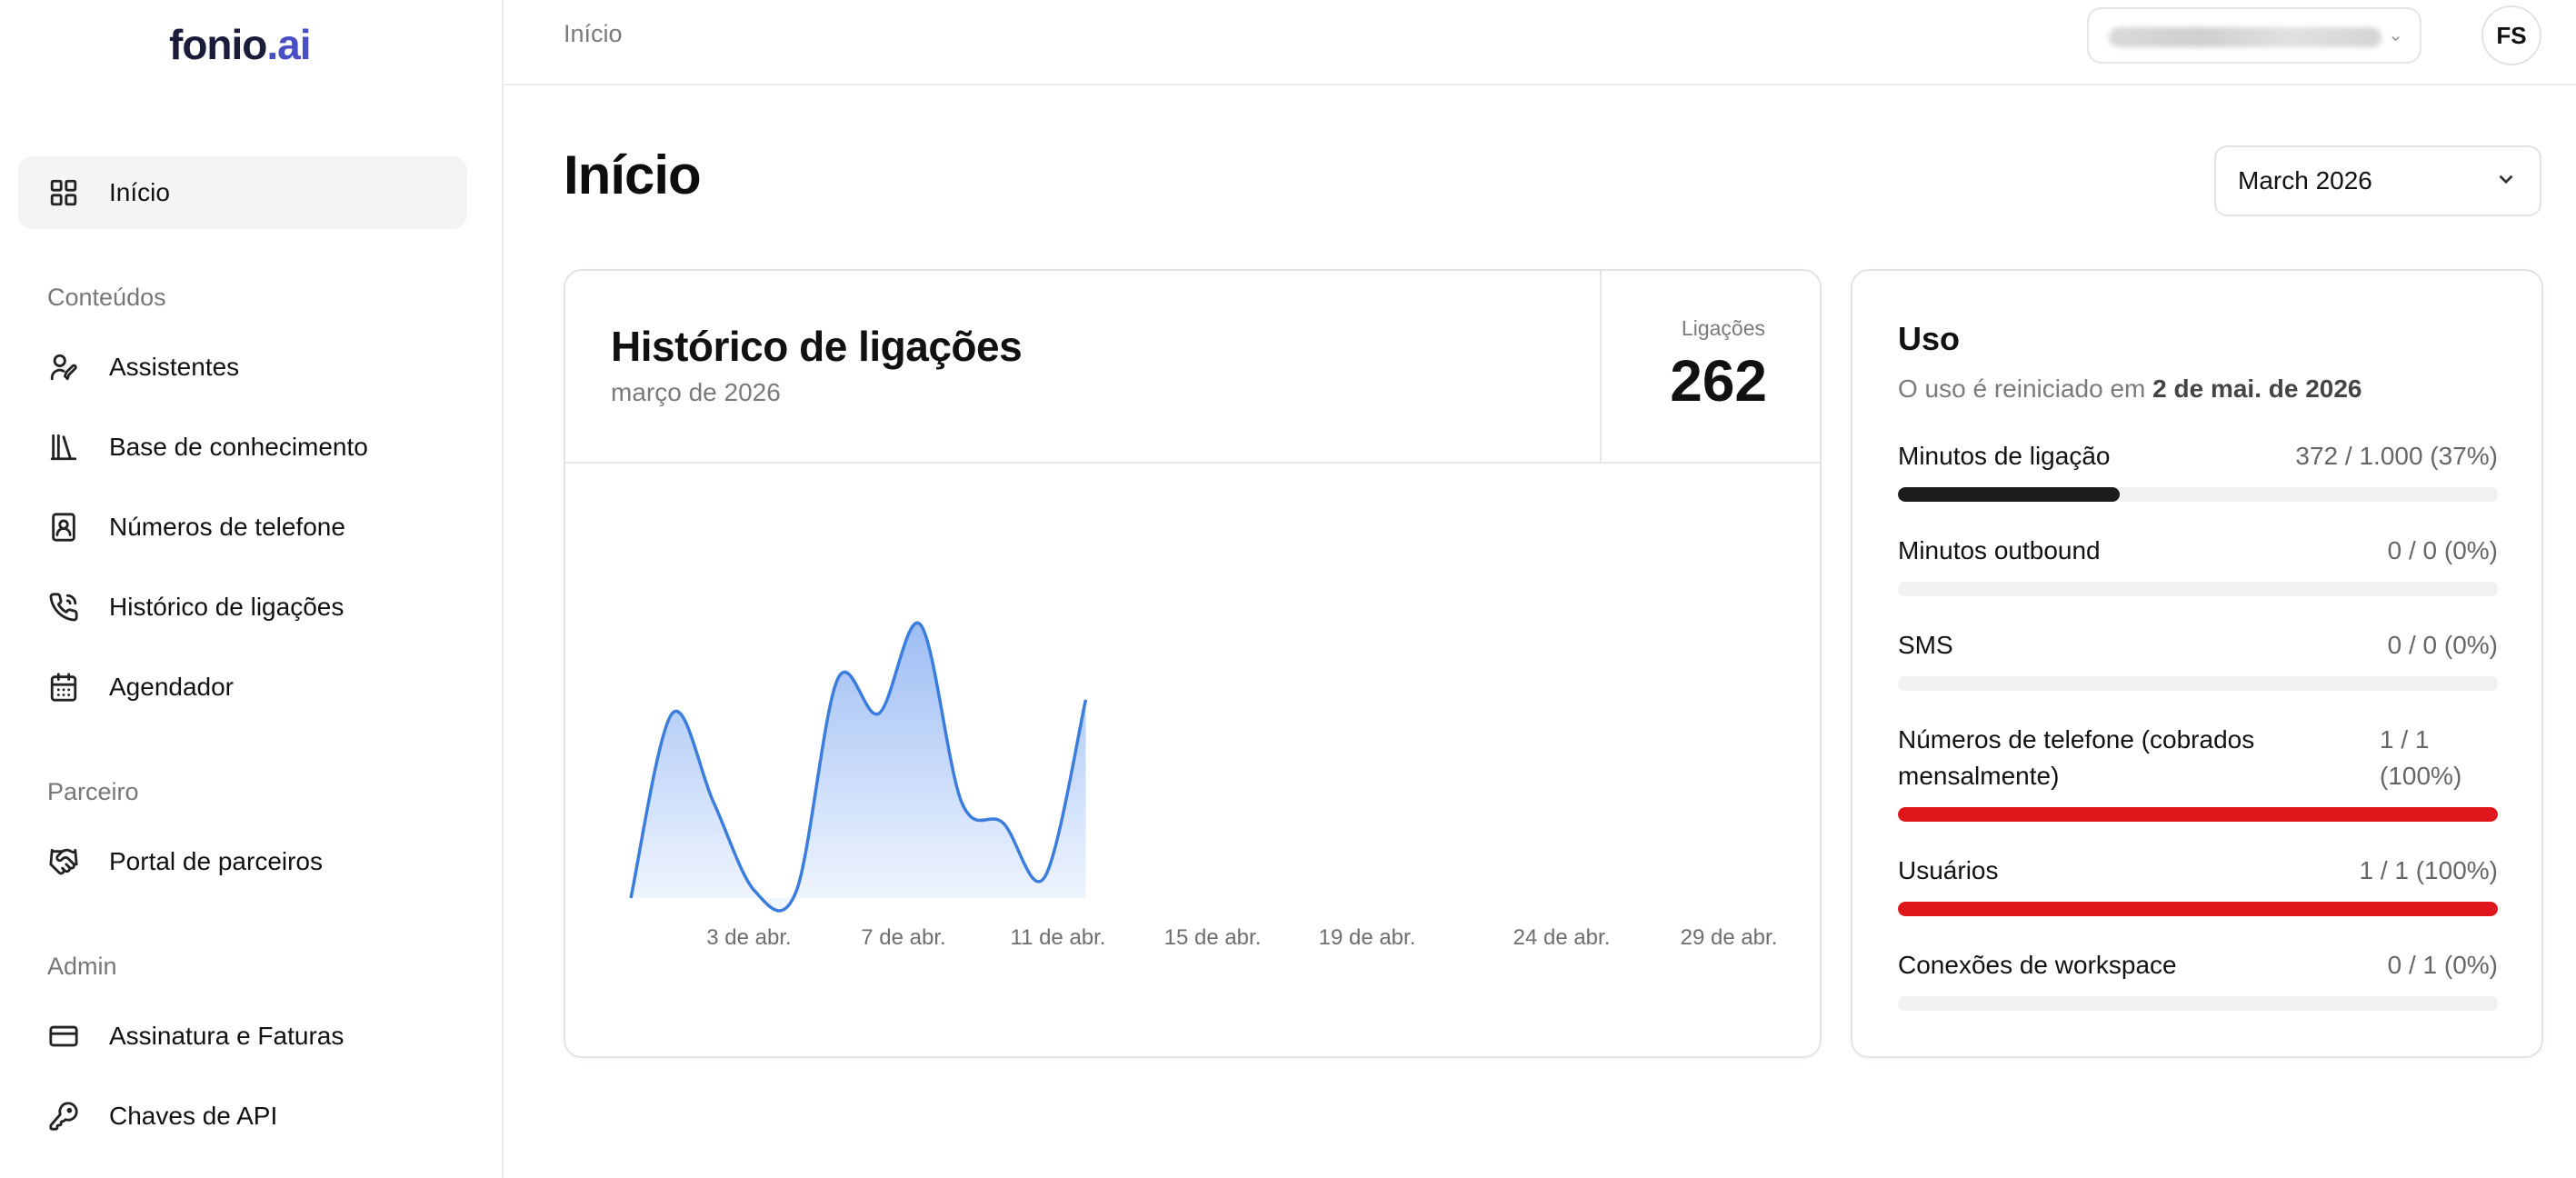 The height and width of the screenshot is (1178, 2576). I want to click on avatar: FS, so click(2511, 35).